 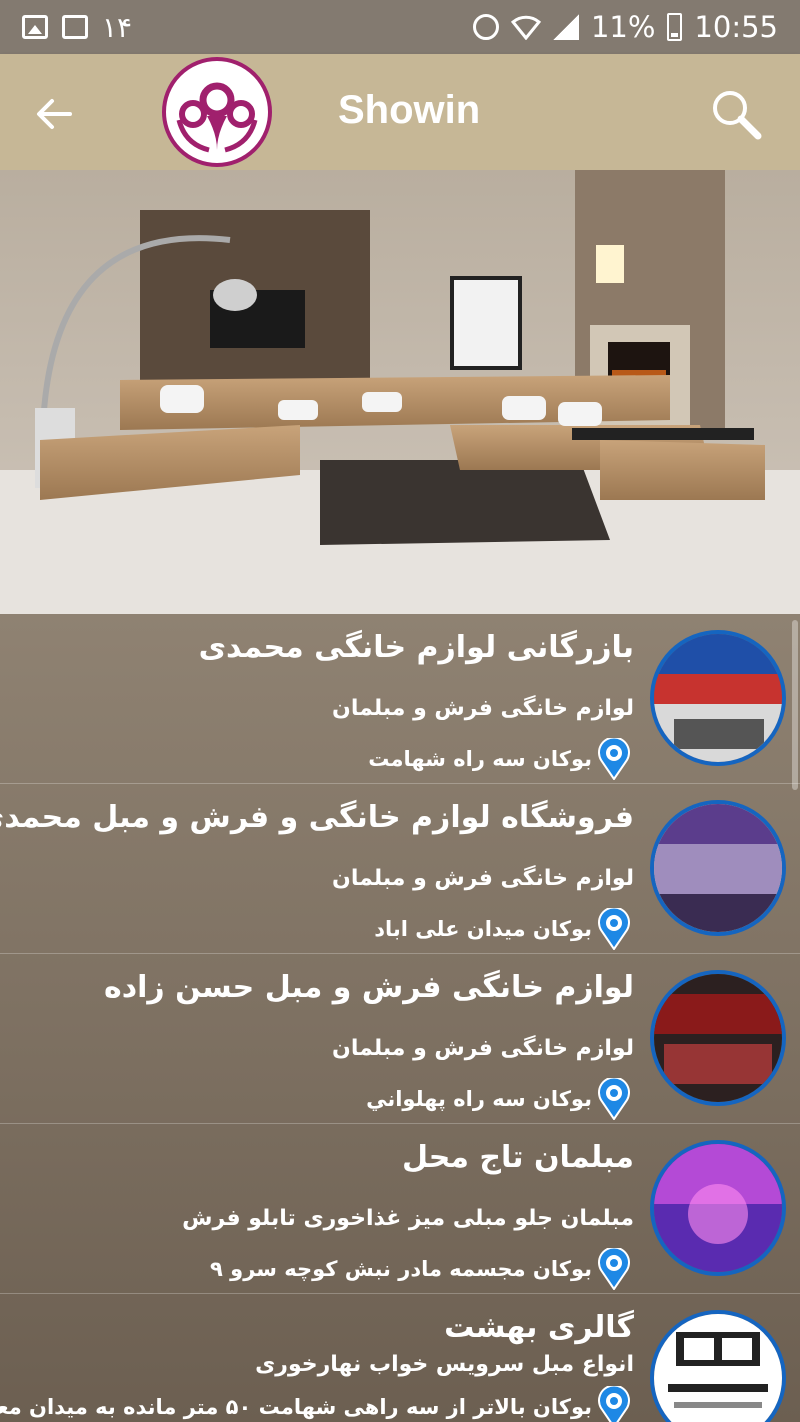 What do you see at coordinates (217, 117) in the screenshot?
I see `showin-logo-mark` at bounding box center [217, 117].